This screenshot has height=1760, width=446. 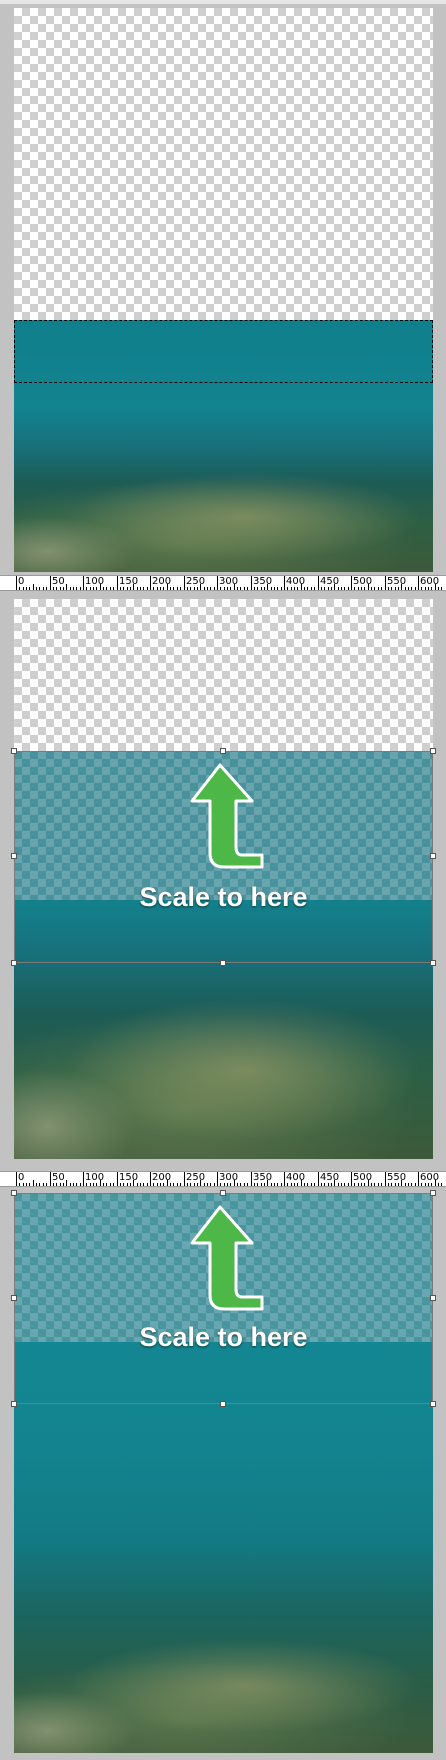 I want to click on ruler-label: 50, so click(x=58, y=1177).